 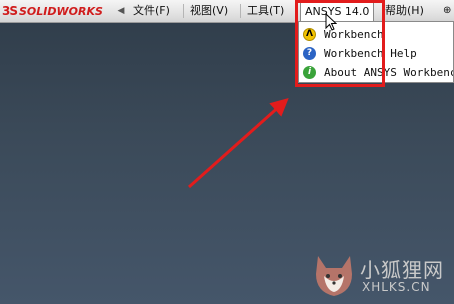 What do you see at coordinates (396, 287) in the screenshot?
I see `watermark-url: XHLKS.CN` at bounding box center [396, 287].